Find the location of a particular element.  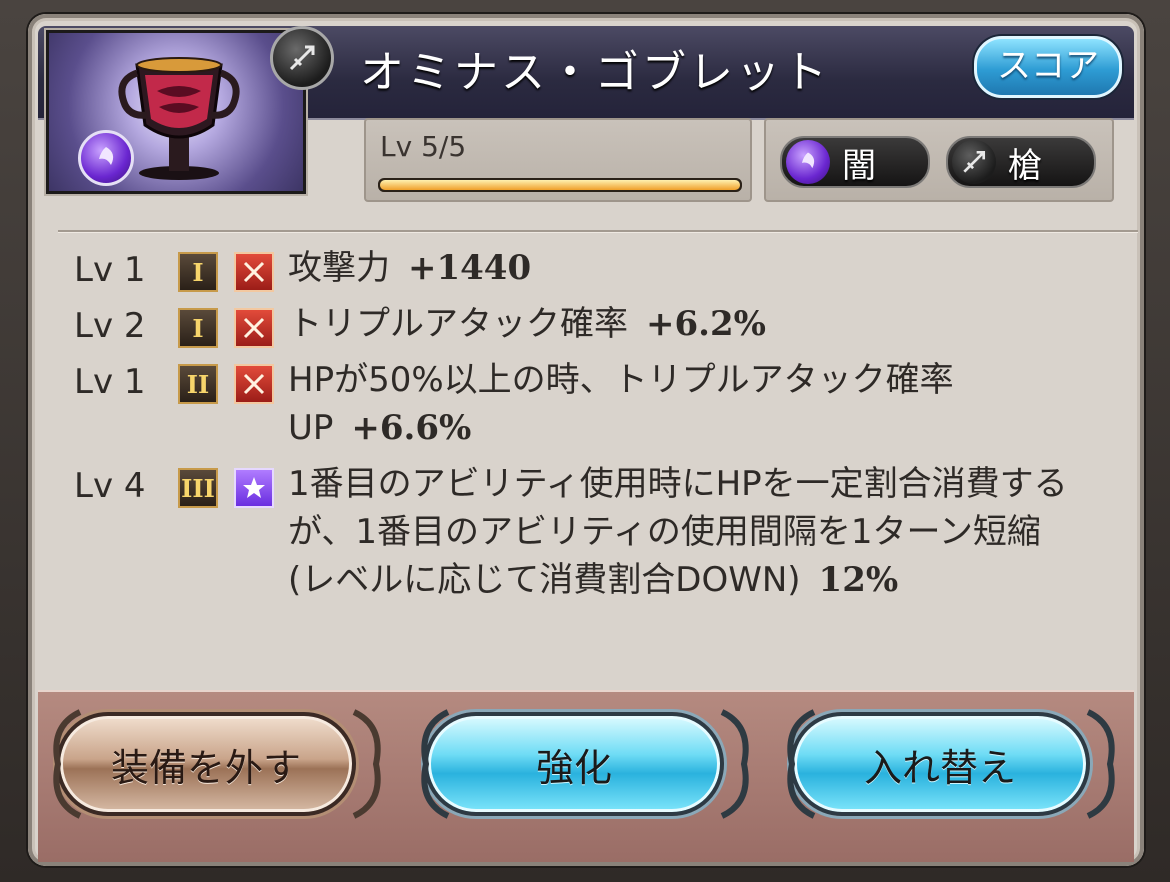

skill-value: +1440 is located at coordinates (470, 268).